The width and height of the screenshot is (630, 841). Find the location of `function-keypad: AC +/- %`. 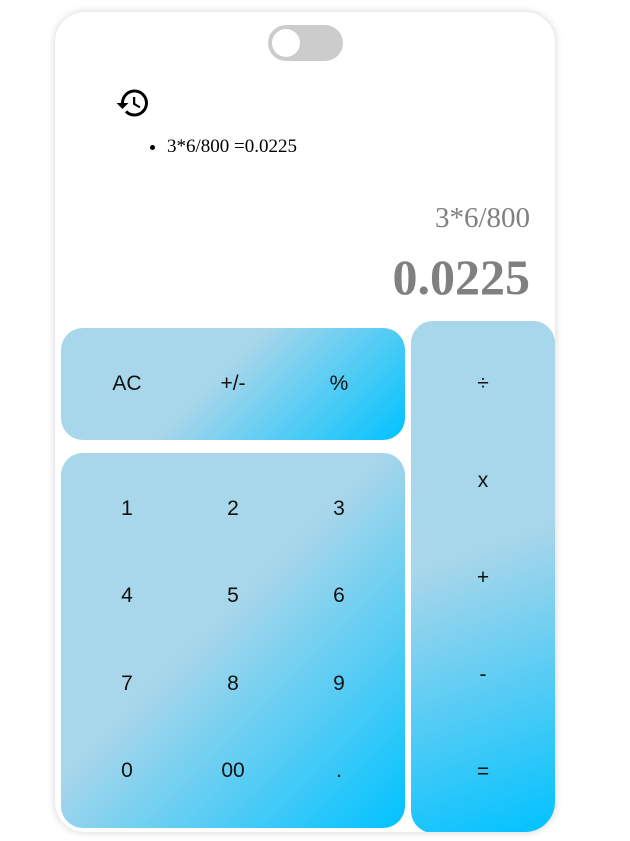

function-keypad: AC +/- % is located at coordinates (233, 384).